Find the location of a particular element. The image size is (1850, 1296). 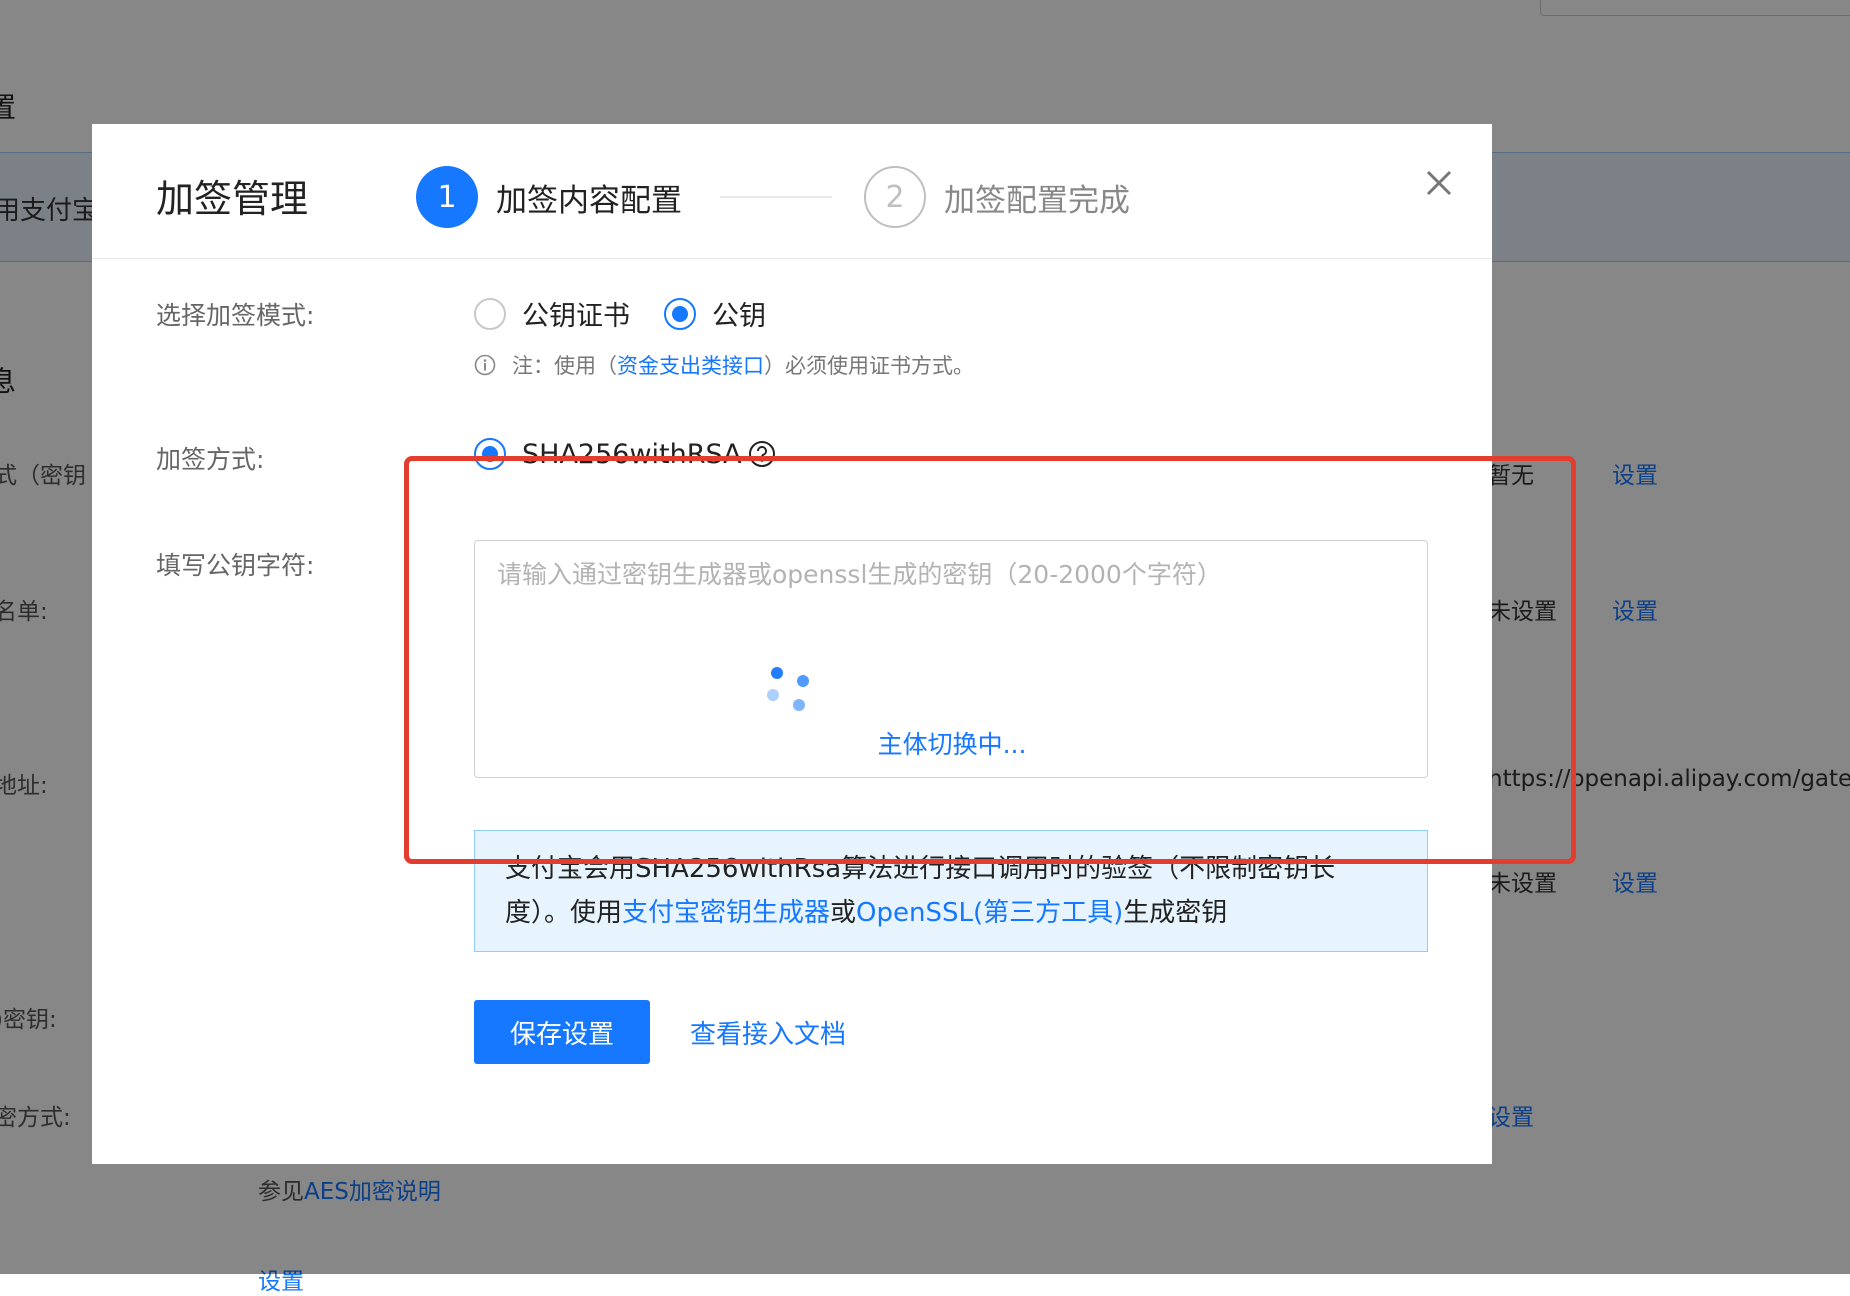

sign-mode-radio-group: 公钥证书 公钥 is located at coordinates (637, 313).